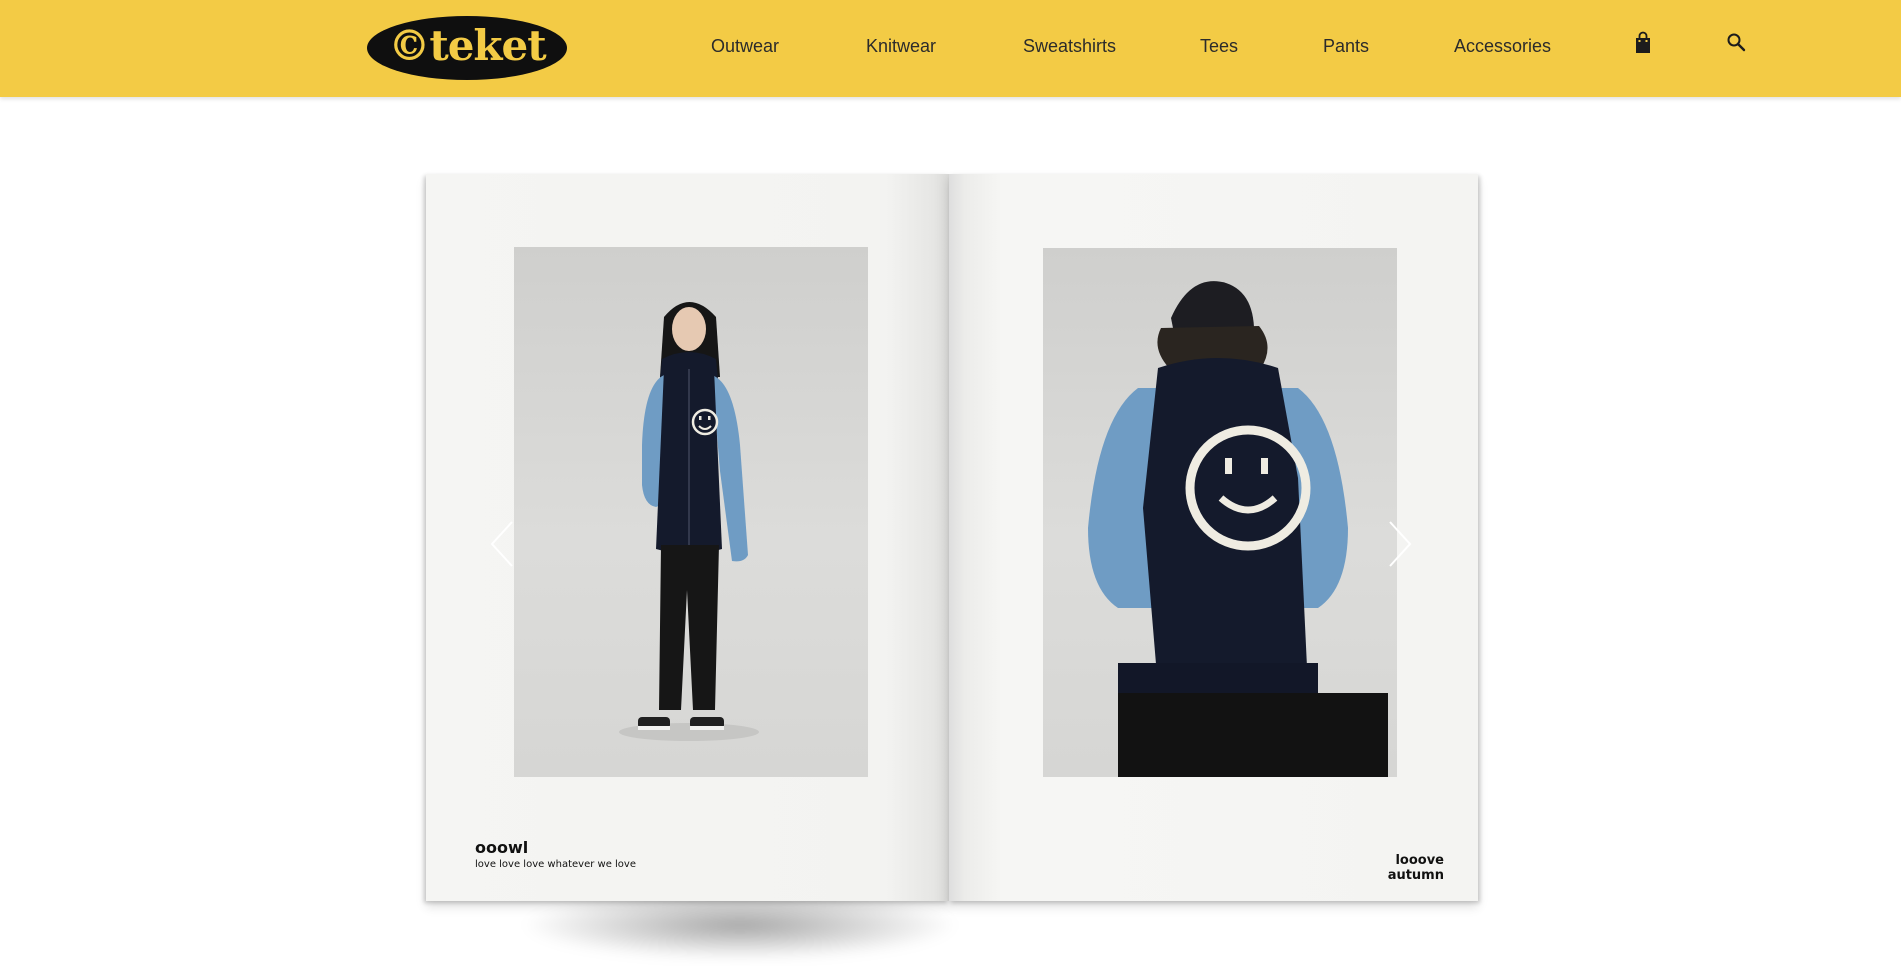 The width and height of the screenshot is (1901, 966). I want to click on nav-item-tees: Tees, so click(1219, 46).